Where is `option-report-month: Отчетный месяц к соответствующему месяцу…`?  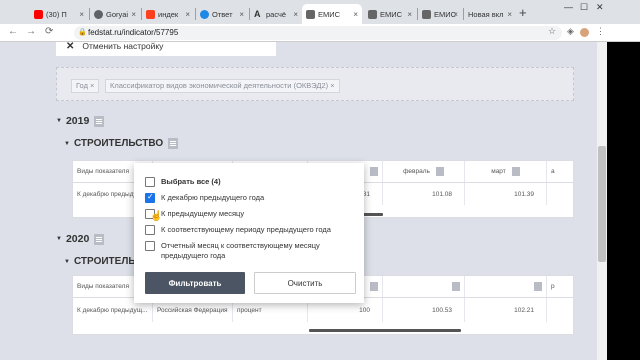
option-report-month: Отчетный месяц к соответствующему месяцу… is located at coordinates (245, 251).